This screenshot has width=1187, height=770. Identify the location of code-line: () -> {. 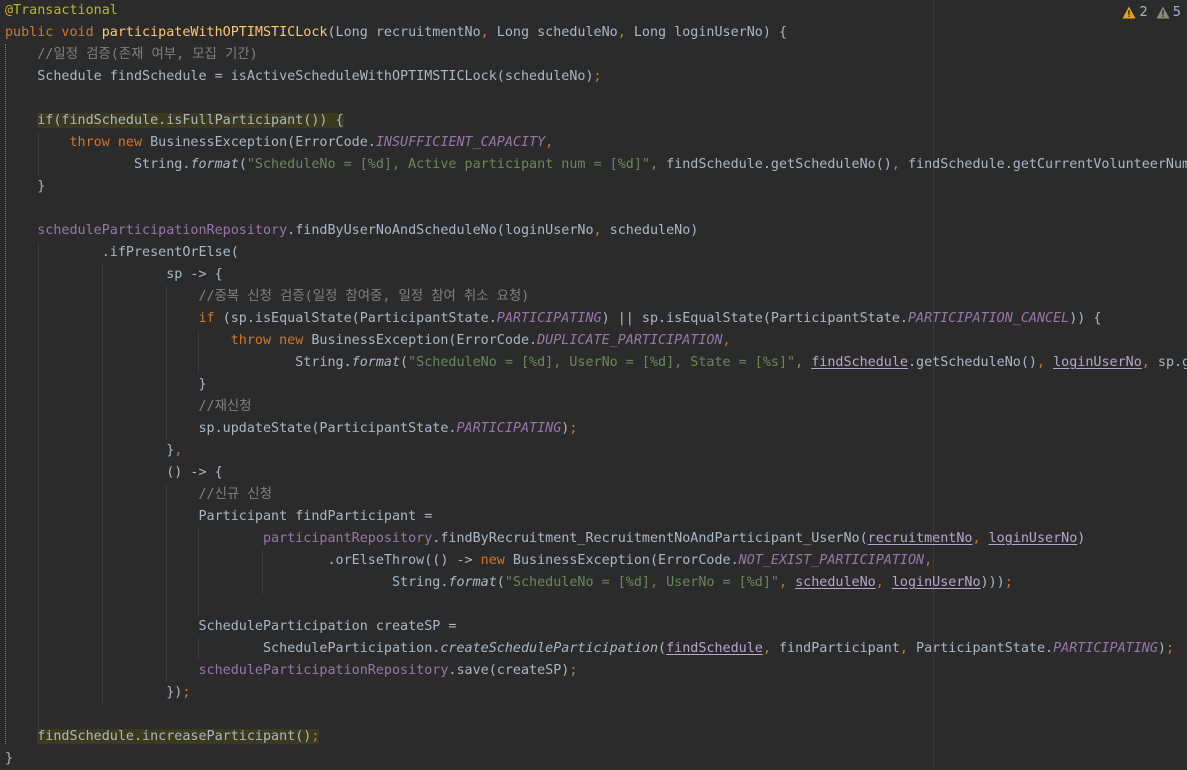
(114, 473).